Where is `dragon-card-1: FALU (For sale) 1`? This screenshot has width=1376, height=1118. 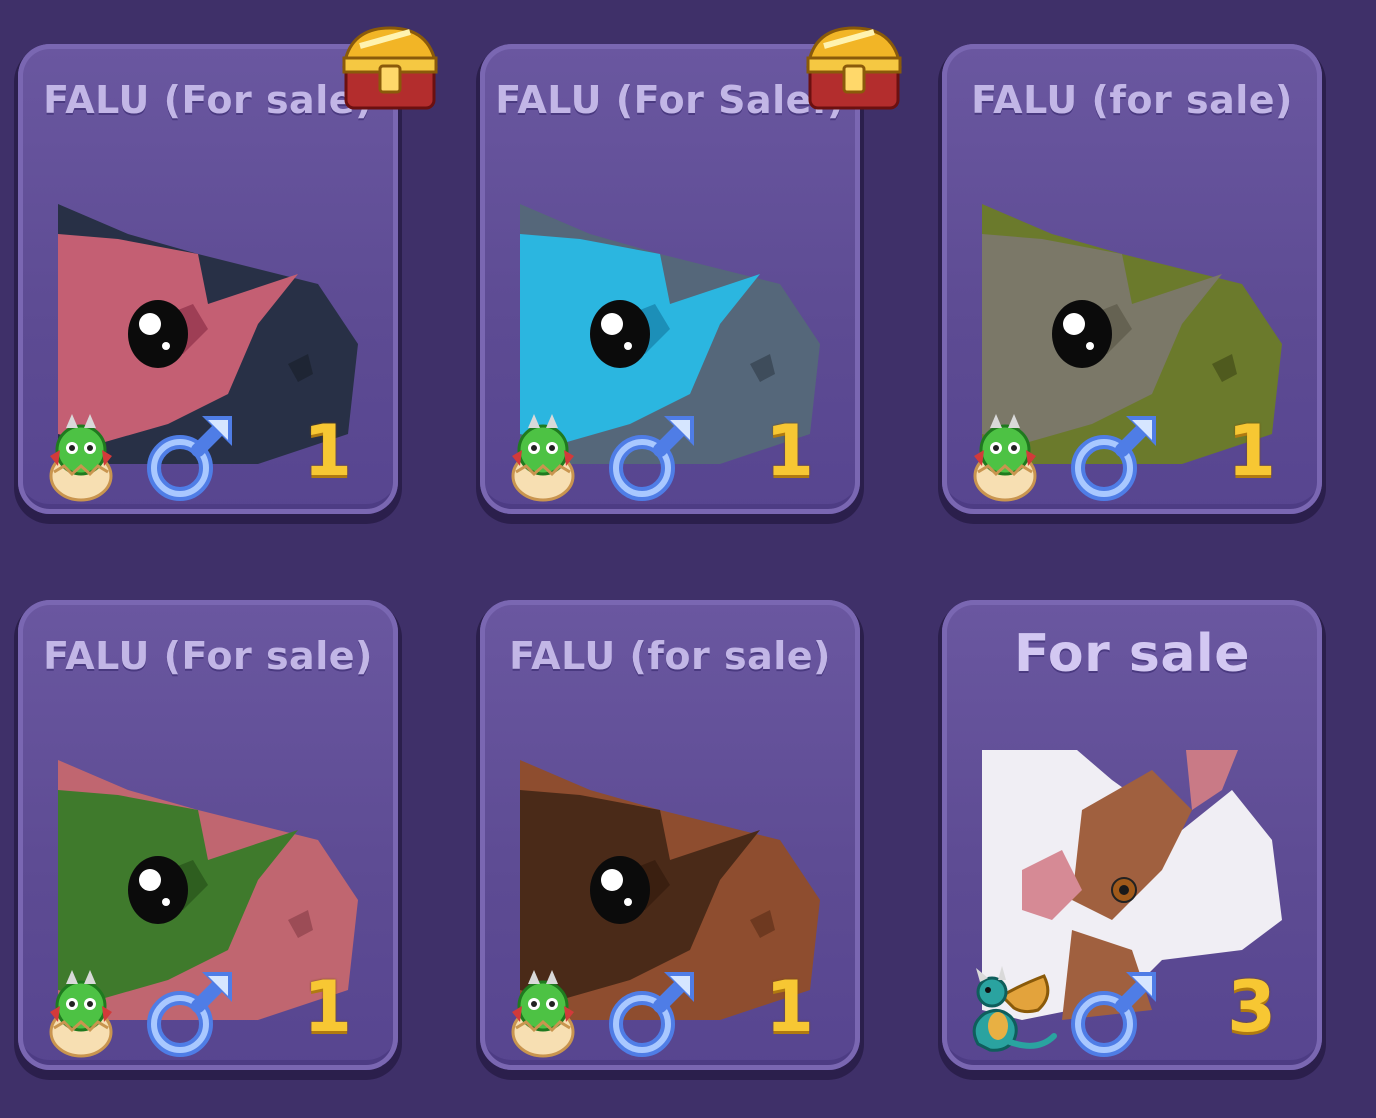 dragon-card-1: FALU (For sale) 1 is located at coordinates (208, 279).